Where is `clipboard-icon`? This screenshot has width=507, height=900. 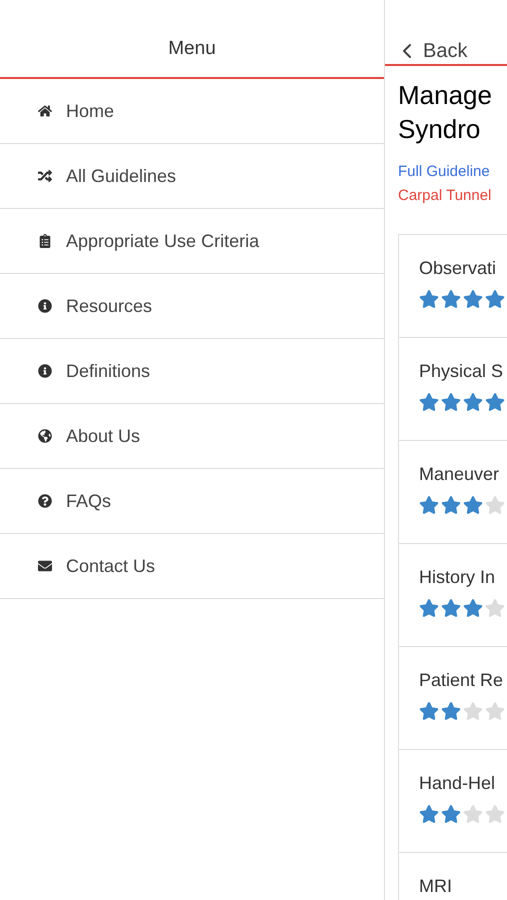 clipboard-icon is located at coordinates (44, 241).